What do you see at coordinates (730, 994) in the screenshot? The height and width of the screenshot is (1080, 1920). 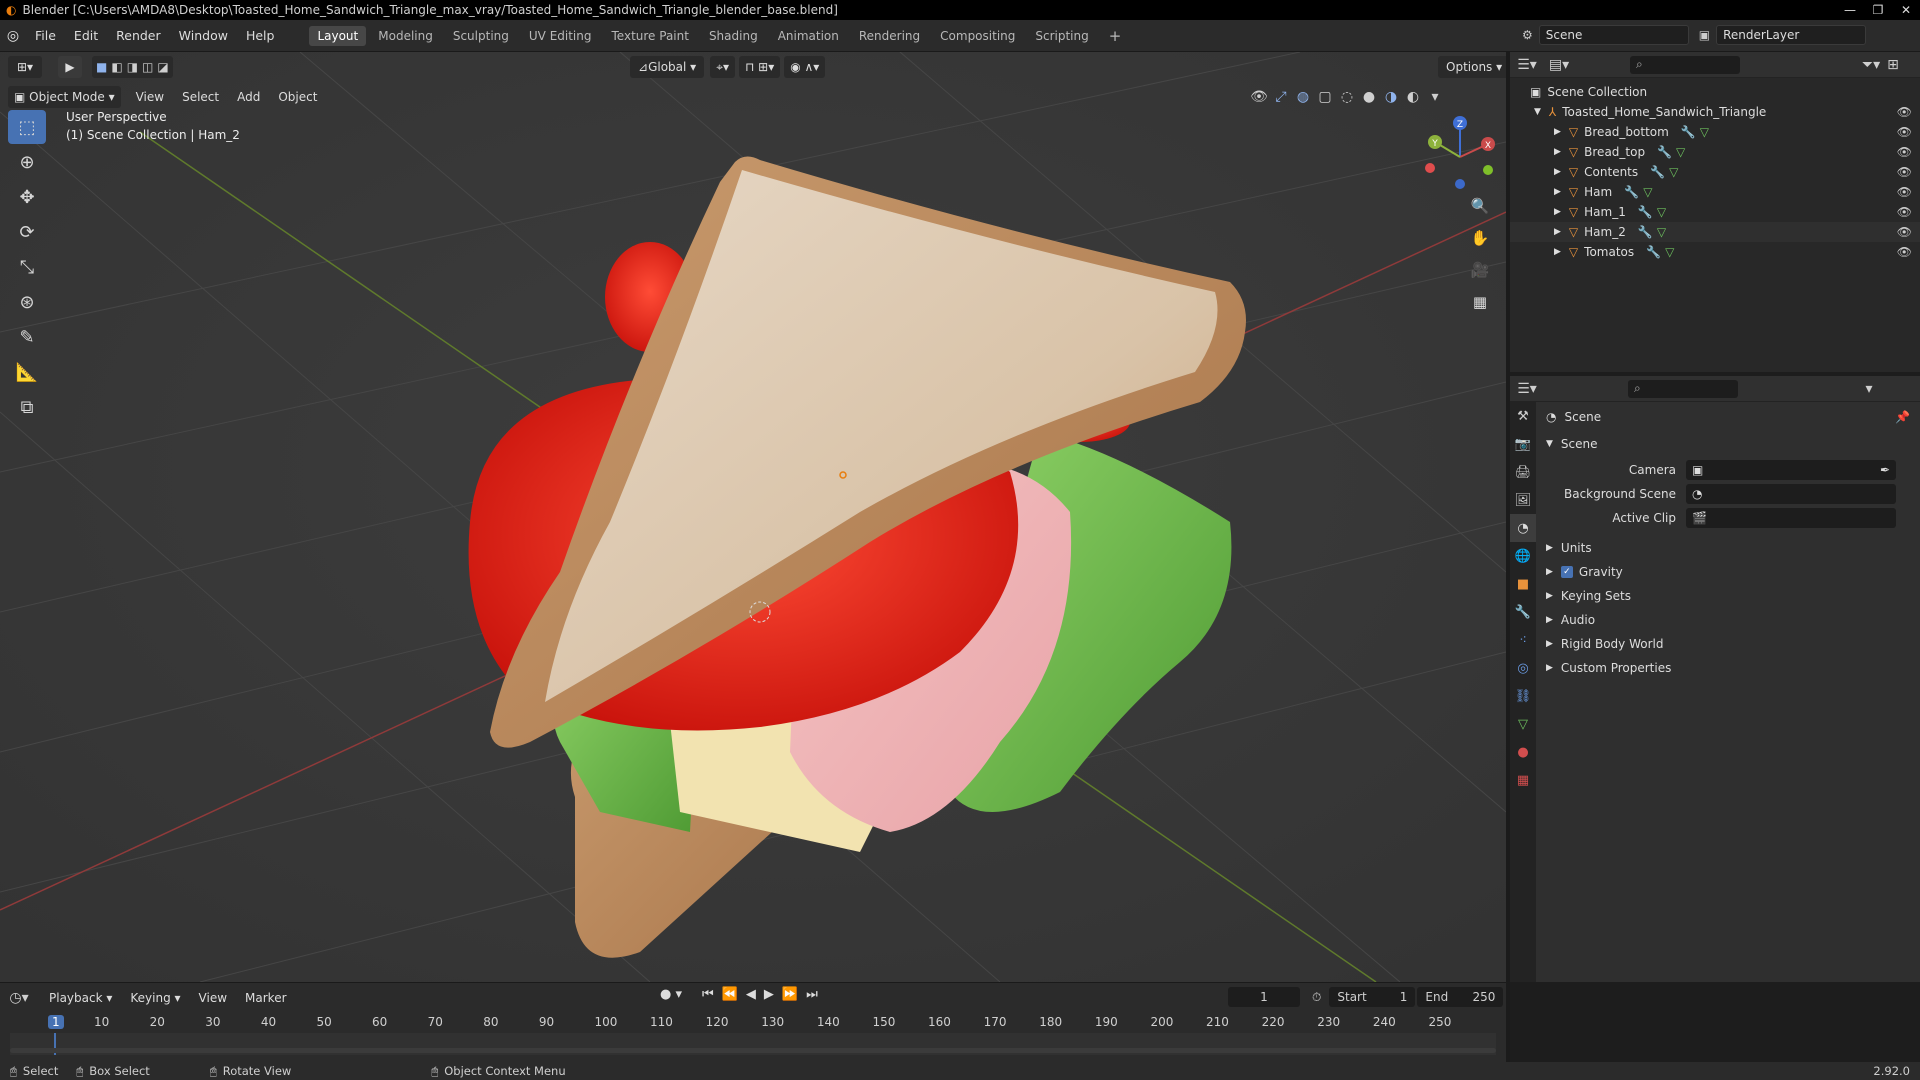 I see `jump-keyframe-back-icon: ⏪` at bounding box center [730, 994].